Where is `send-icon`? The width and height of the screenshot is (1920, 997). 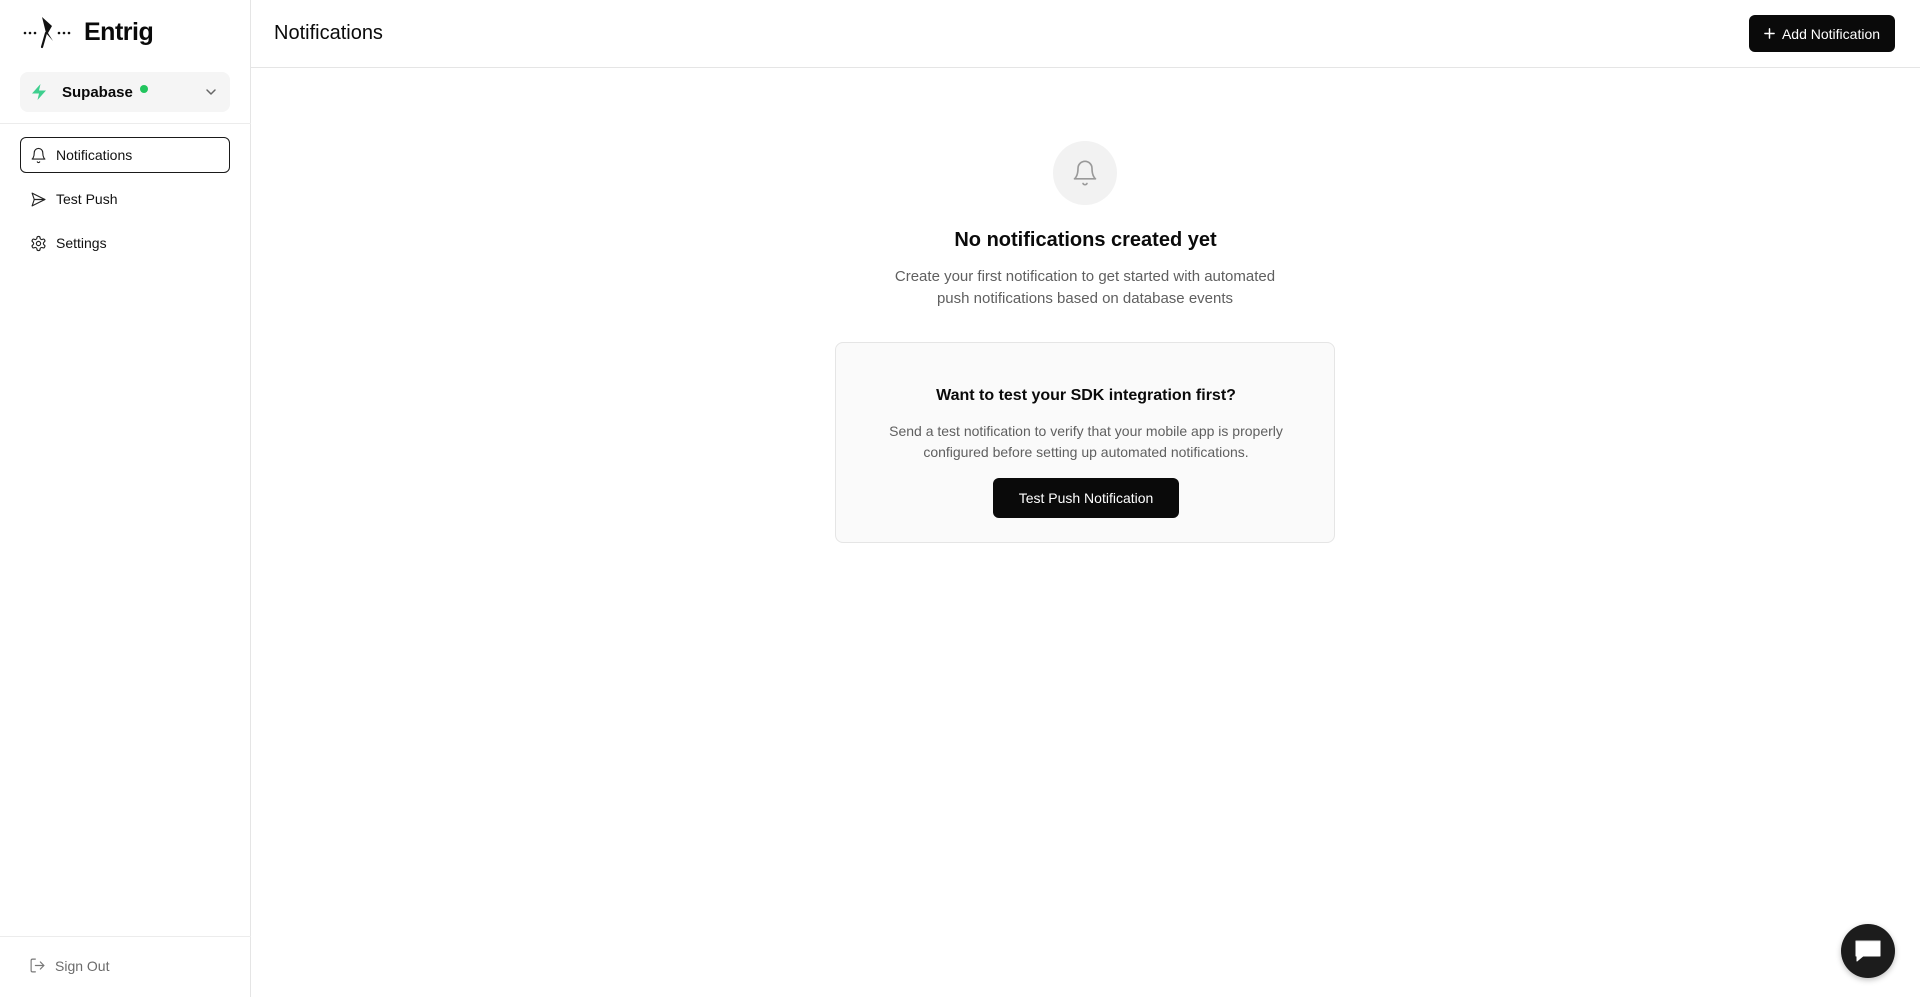 send-icon is located at coordinates (38, 199).